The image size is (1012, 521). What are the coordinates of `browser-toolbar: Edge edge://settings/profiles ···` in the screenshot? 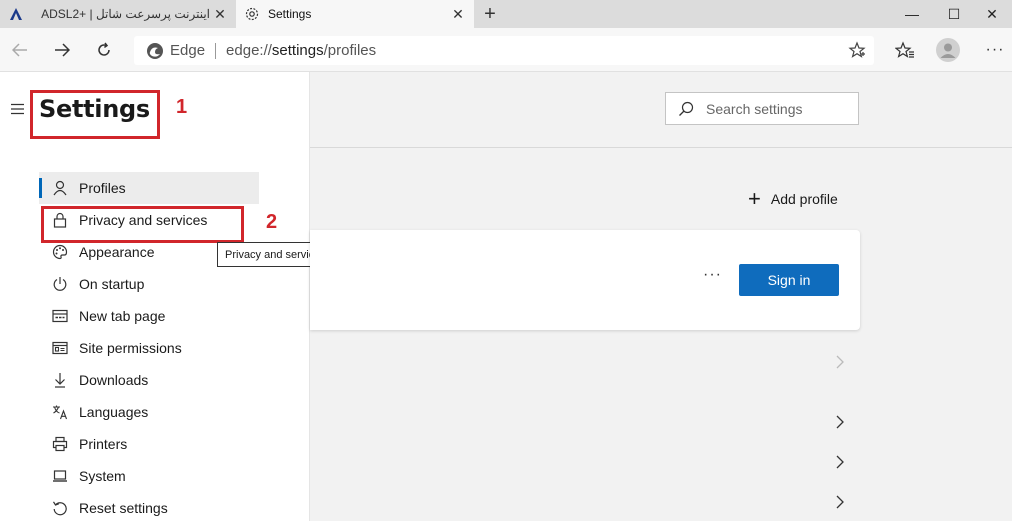 It's located at (506, 50).